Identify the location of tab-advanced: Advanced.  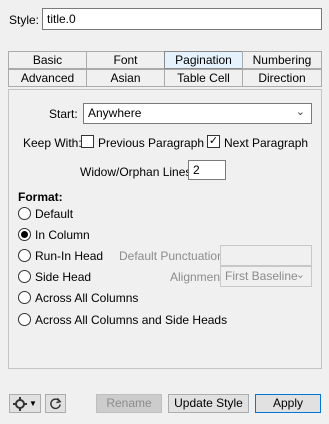
(47, 78).